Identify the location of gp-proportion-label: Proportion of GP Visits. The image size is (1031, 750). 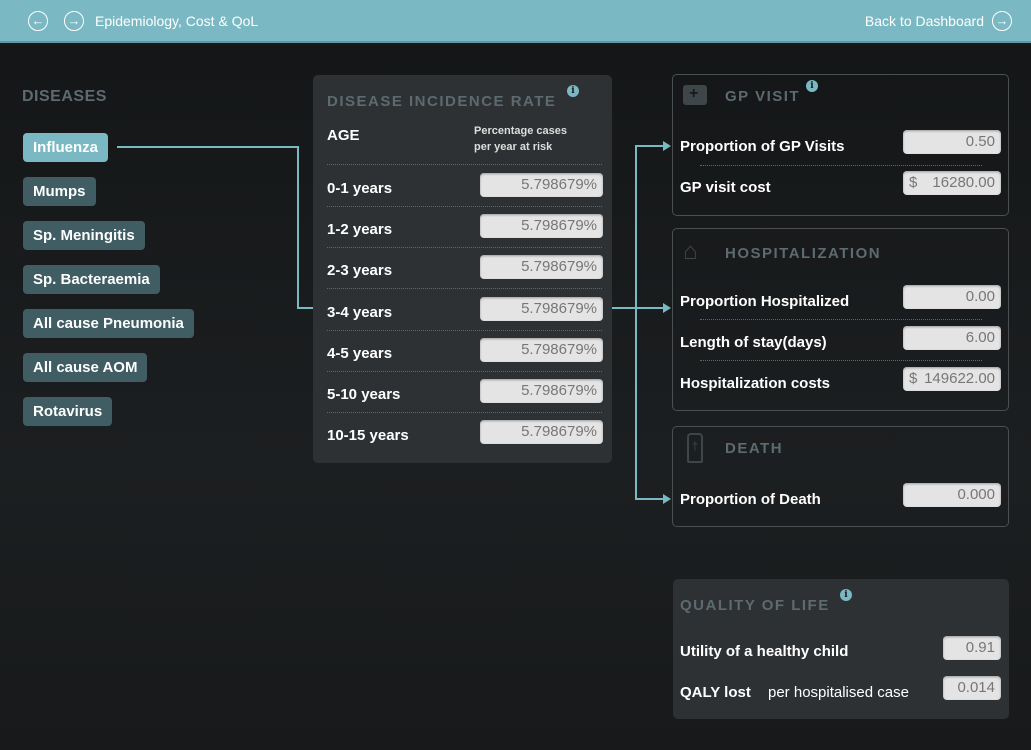
(762, 146).